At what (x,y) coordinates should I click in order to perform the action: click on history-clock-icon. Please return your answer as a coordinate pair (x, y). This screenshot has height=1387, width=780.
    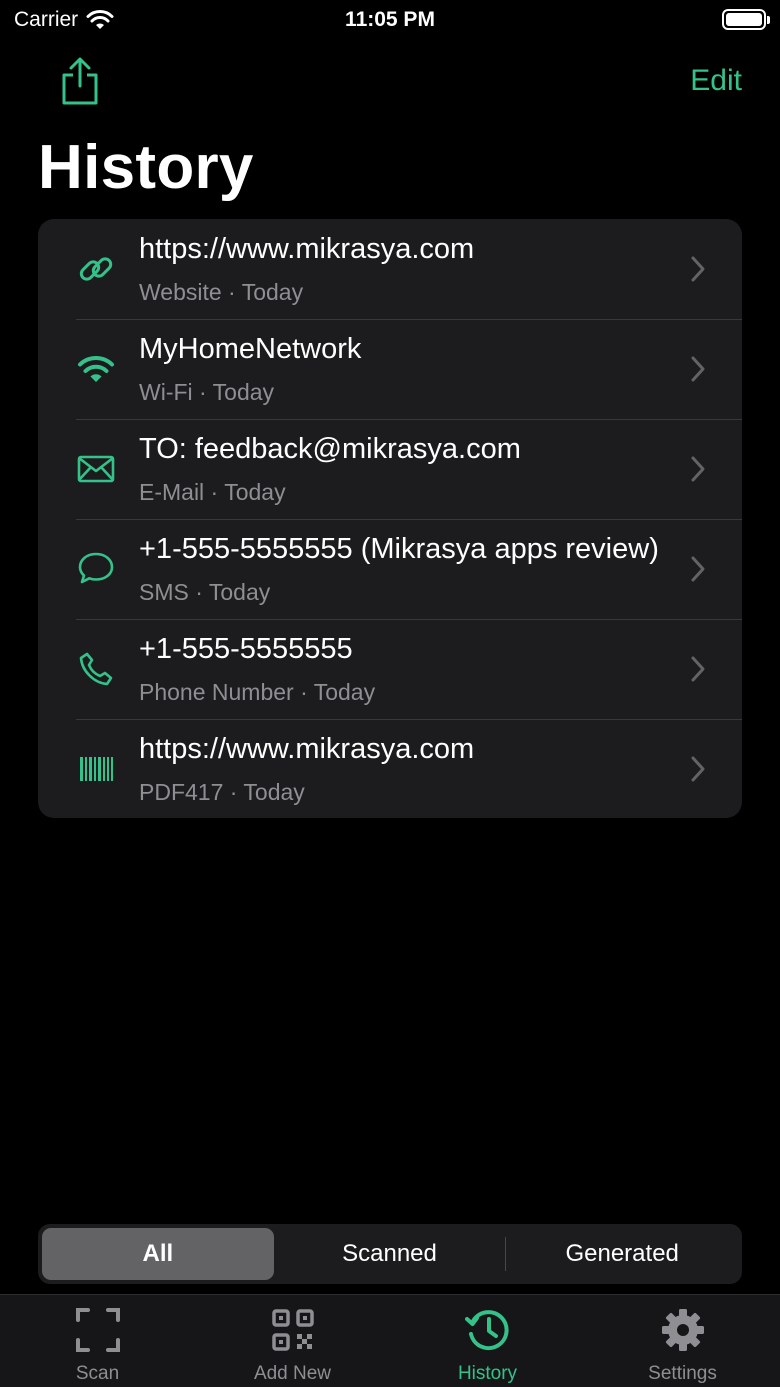
    Looking at the image, I should click on (486, 1330).